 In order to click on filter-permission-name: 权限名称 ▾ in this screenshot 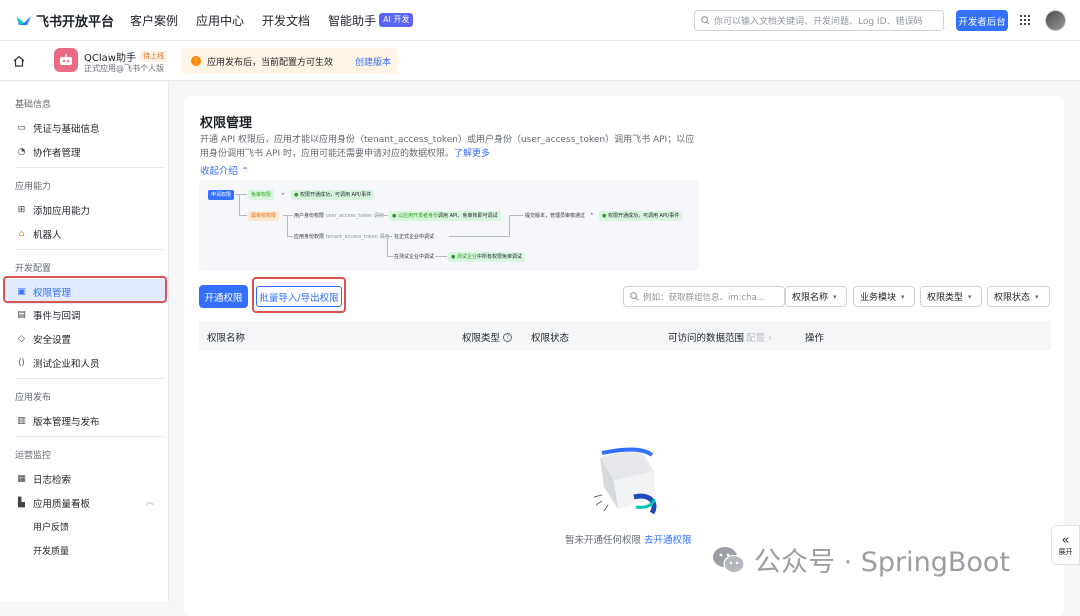, I will do `click(816, 296)`.